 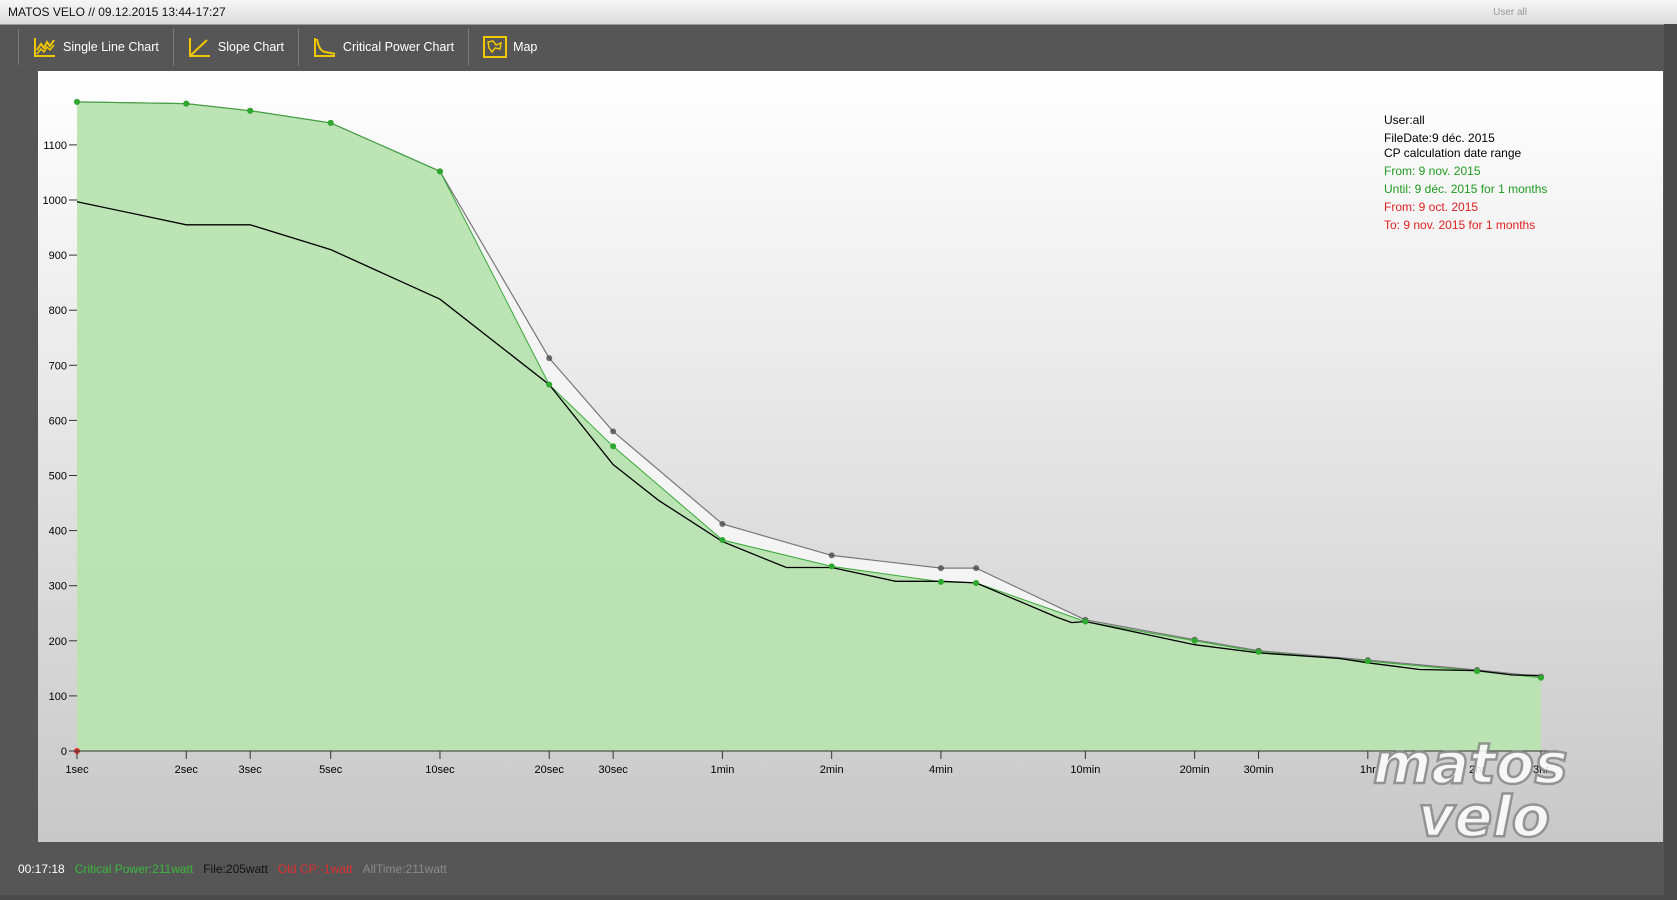 What do you see at coordinates (55, 201) in the screenshot?
I see `y-tick-label: 1000` at bounding box center [55, 201].